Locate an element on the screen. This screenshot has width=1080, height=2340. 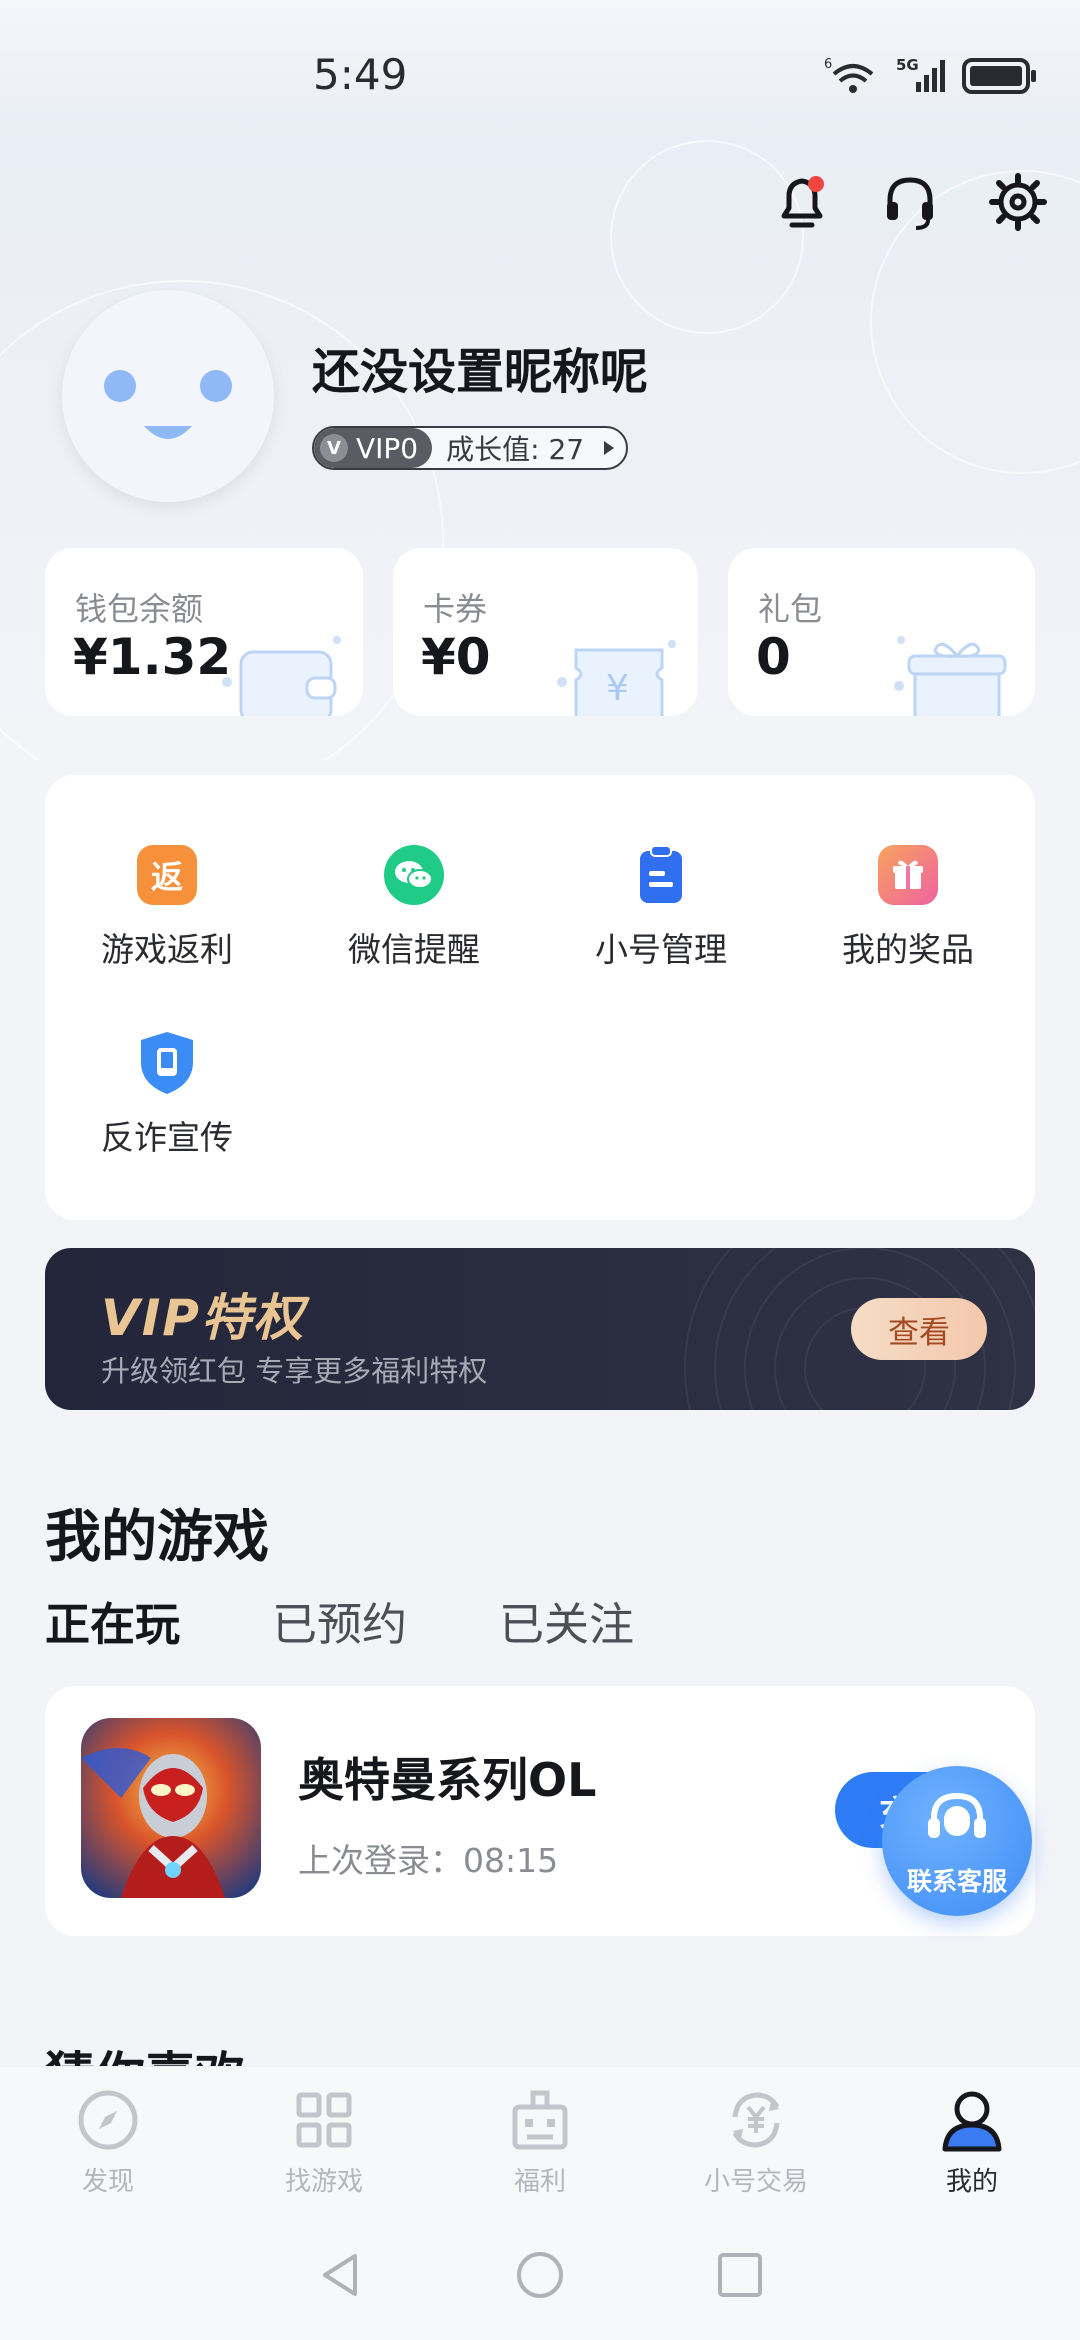
rebate-icon: 返 is located at coordinates (167, 875).